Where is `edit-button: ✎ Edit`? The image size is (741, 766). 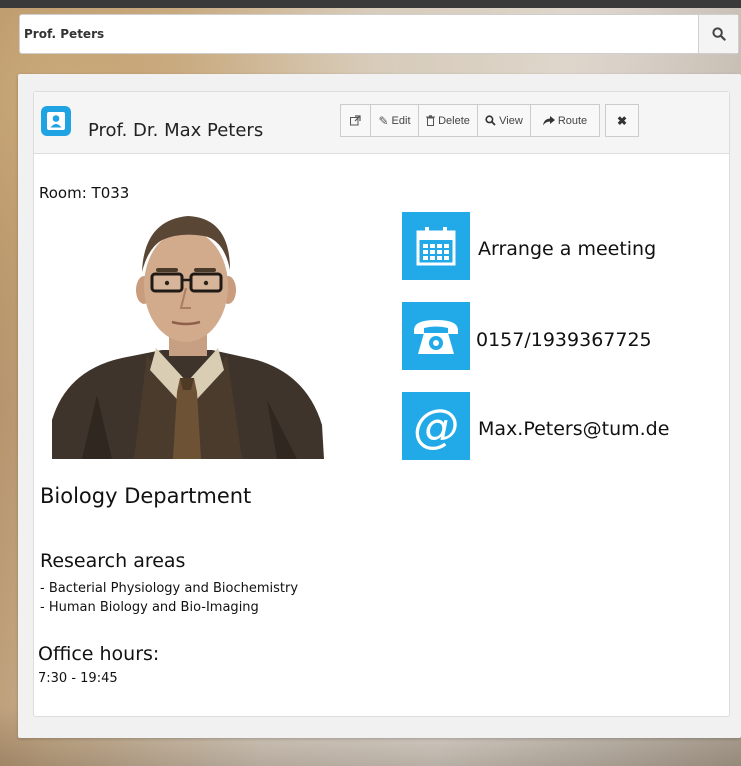
edit-button: ✎ Edit is located at coordinates (395, 120).